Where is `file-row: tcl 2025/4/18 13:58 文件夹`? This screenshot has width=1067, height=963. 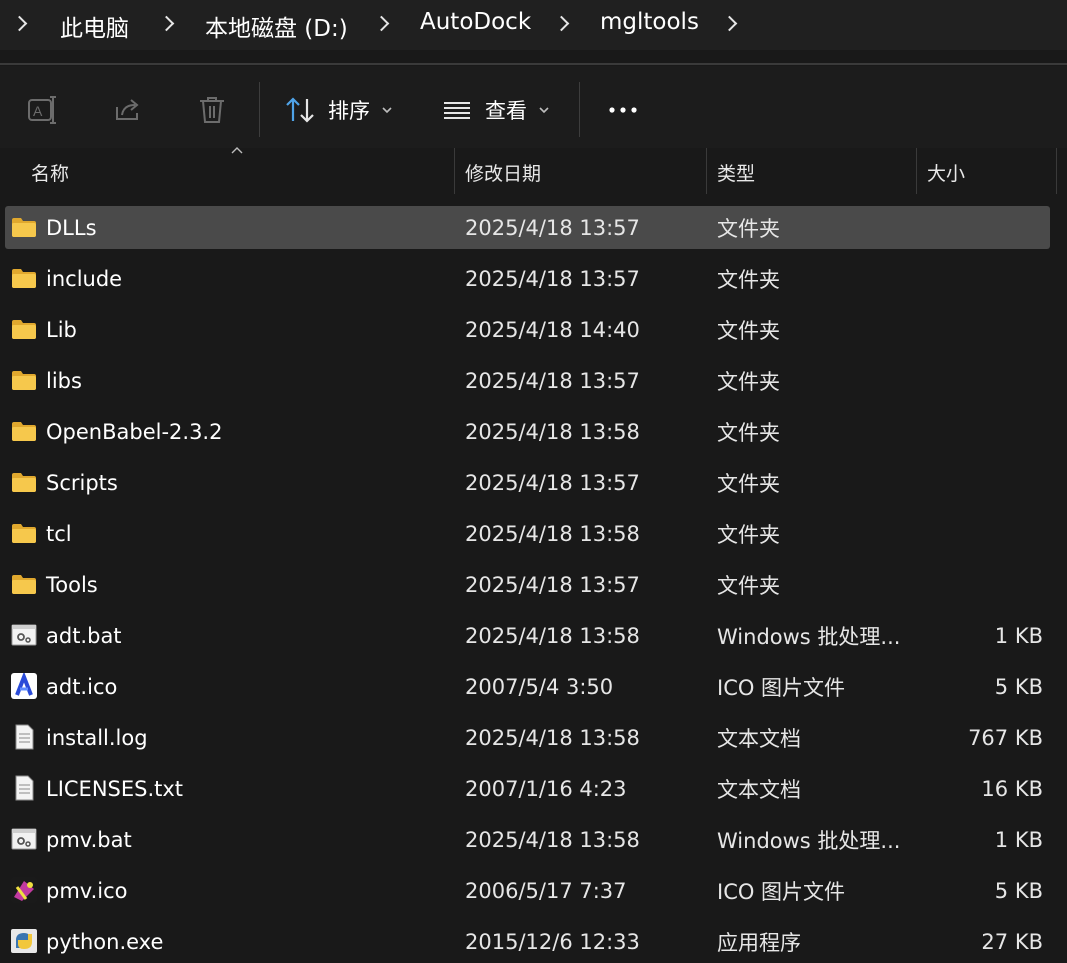 file-row: tcl 2025/4/18 13:58 文件夹 is located at coordinates (527, 533).